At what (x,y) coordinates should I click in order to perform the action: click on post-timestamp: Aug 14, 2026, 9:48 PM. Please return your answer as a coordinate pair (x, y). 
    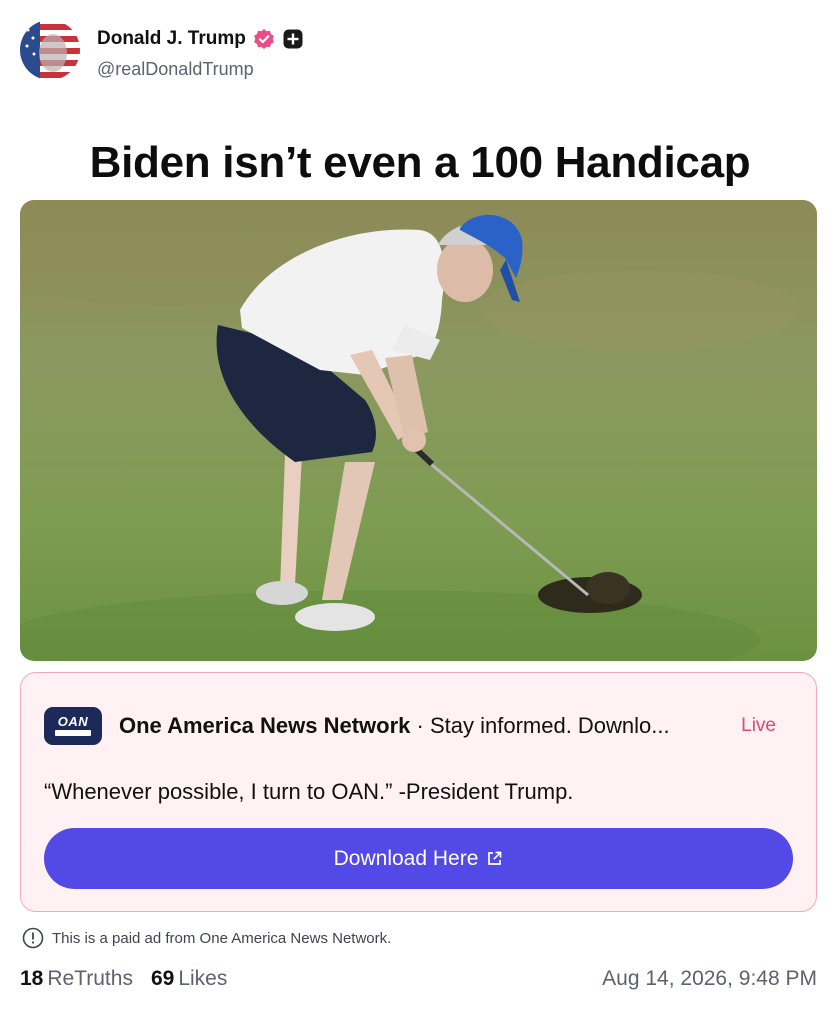
    Looking at the image, I should click on (709, 979).